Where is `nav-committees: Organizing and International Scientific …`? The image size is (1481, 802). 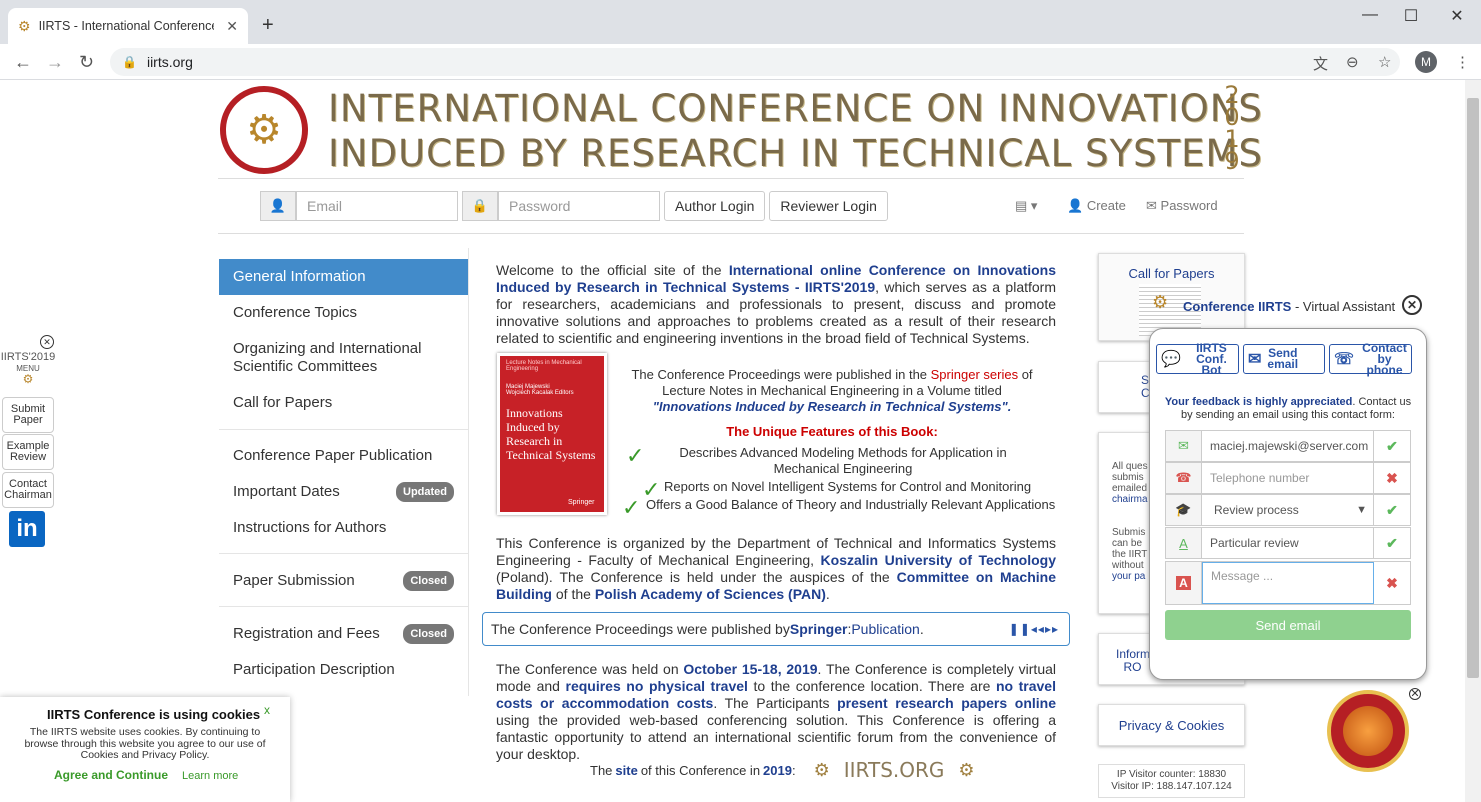
nav-committees: Organizing and International Scientific … is located at coordinates (334, 358).